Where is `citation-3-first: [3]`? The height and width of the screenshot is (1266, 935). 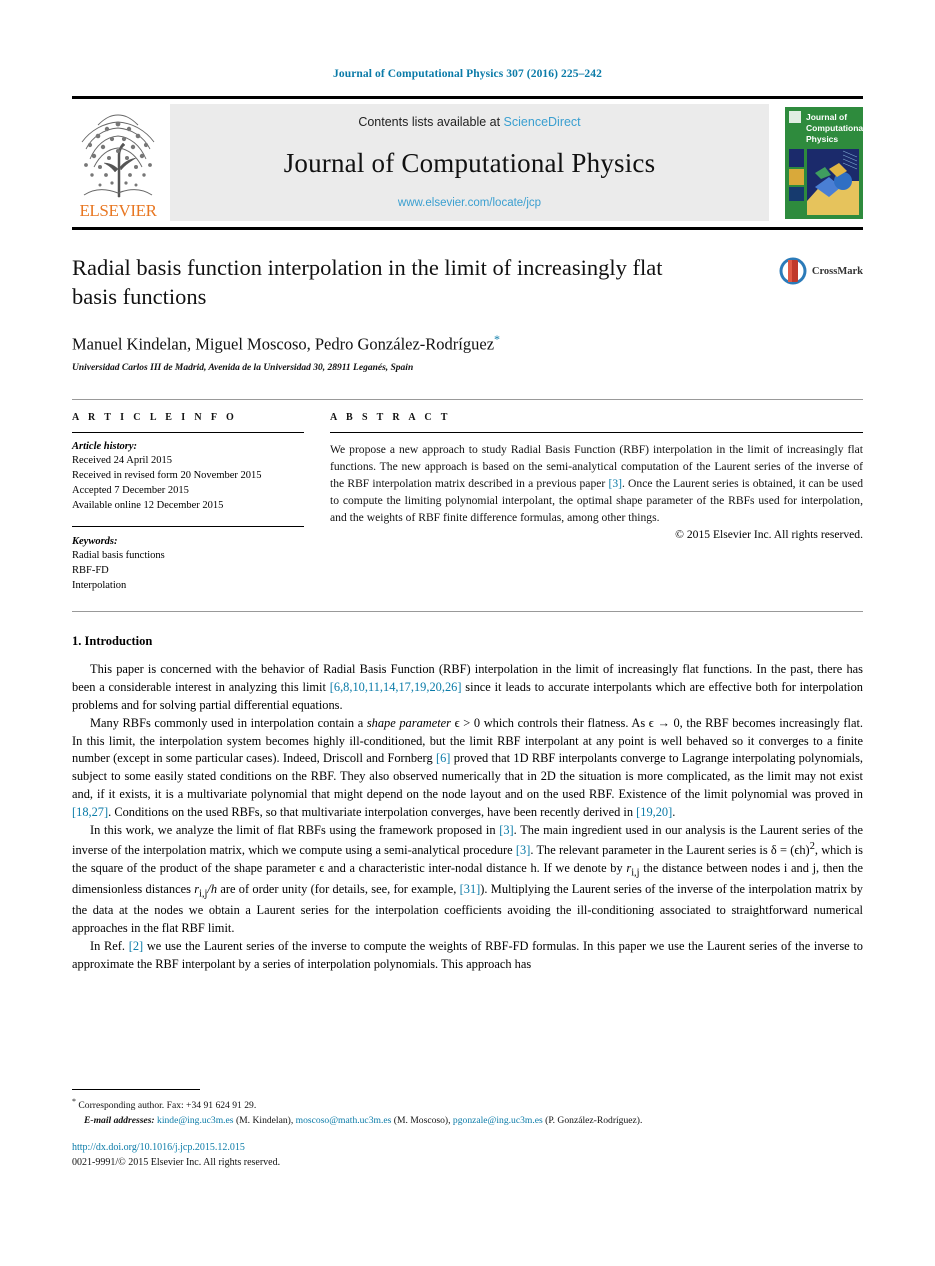
citation-3-first: [3] is located at coordinates (506, 830).